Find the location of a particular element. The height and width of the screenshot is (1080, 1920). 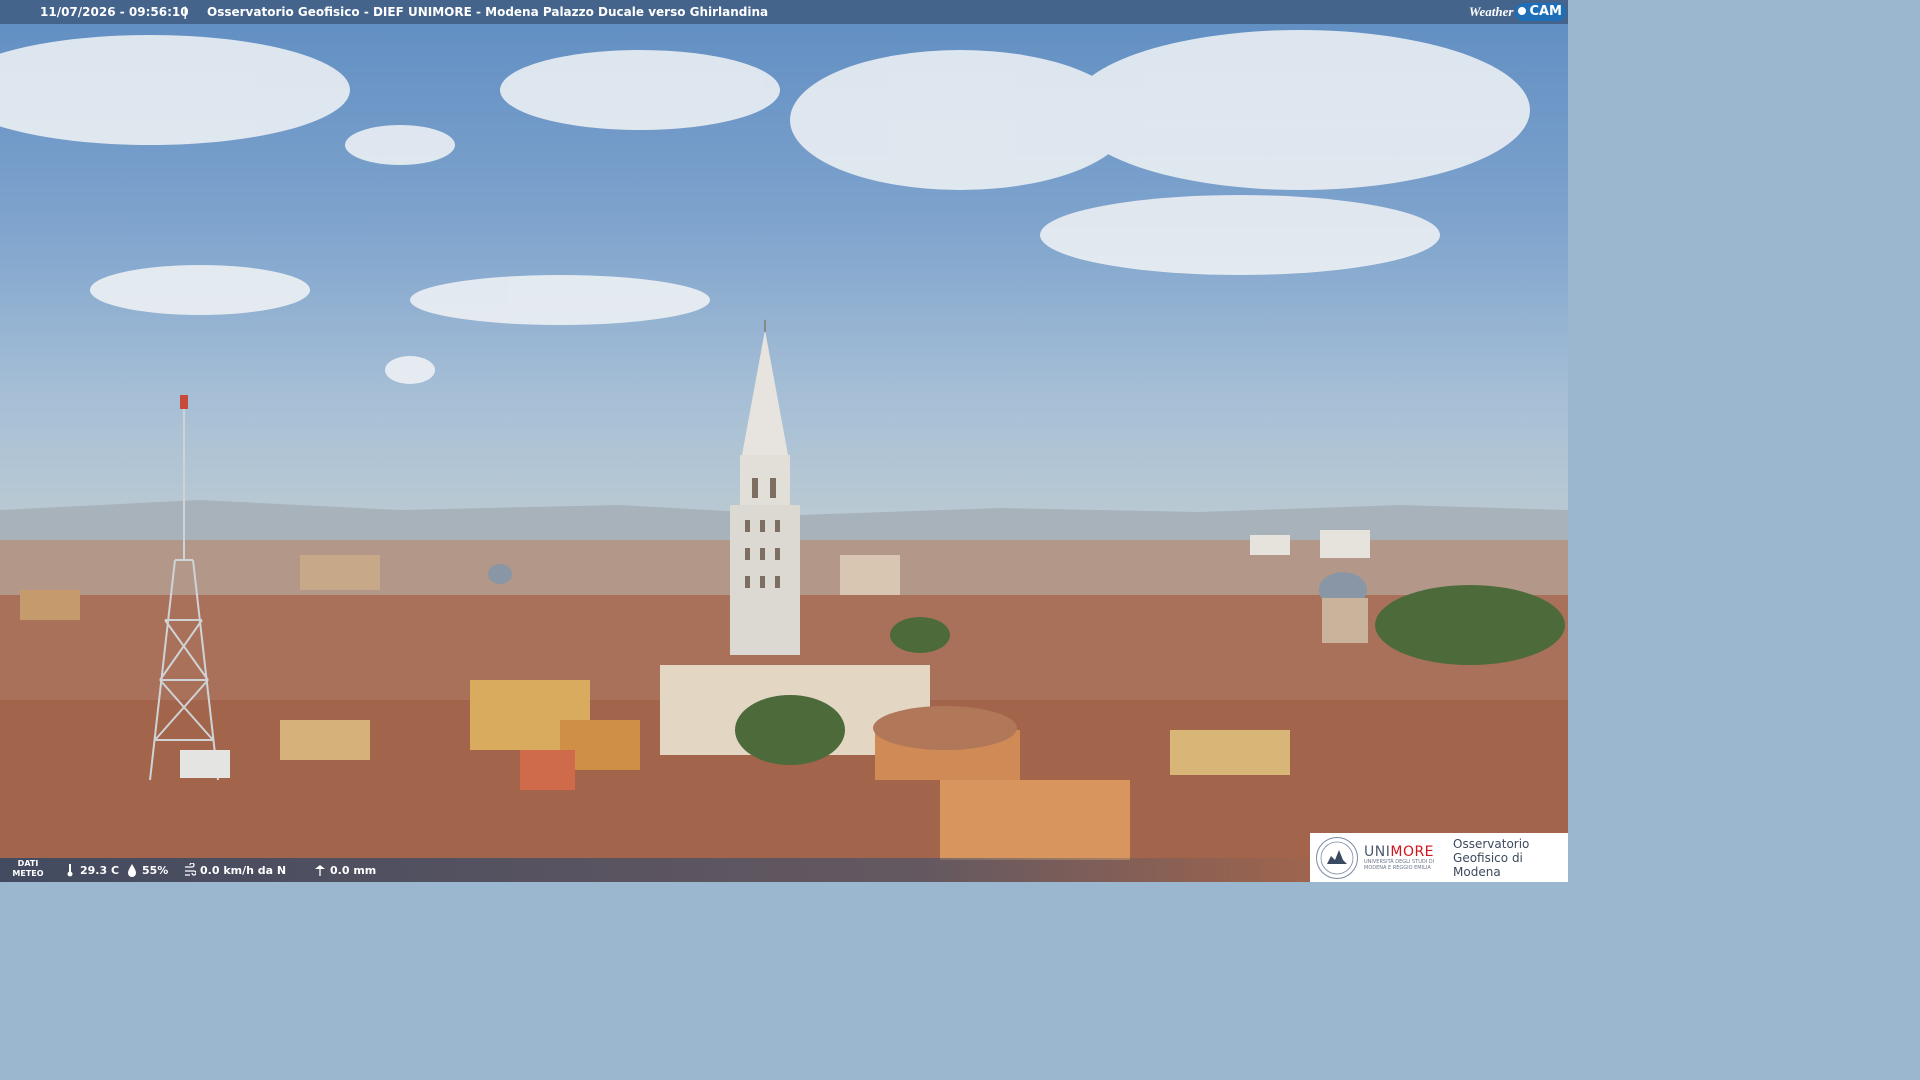

thermometer-icon is located at coordinates (70, 870).